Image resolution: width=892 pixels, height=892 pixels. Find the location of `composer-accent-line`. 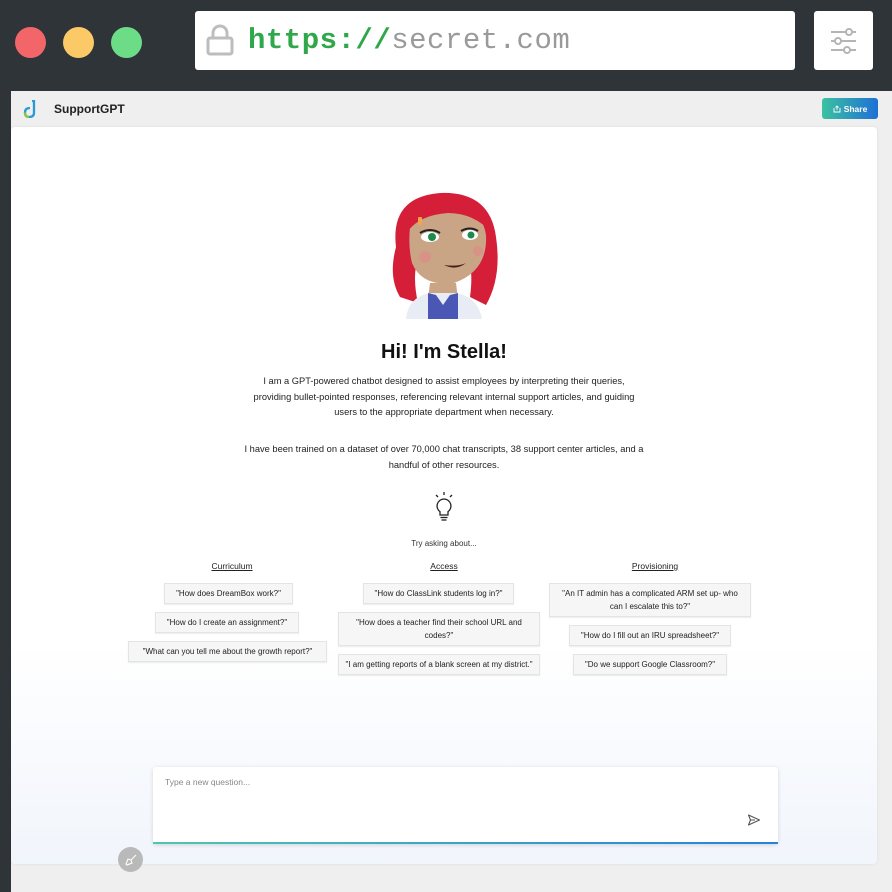

composer-accent-line is located at coordinates (465, 843).